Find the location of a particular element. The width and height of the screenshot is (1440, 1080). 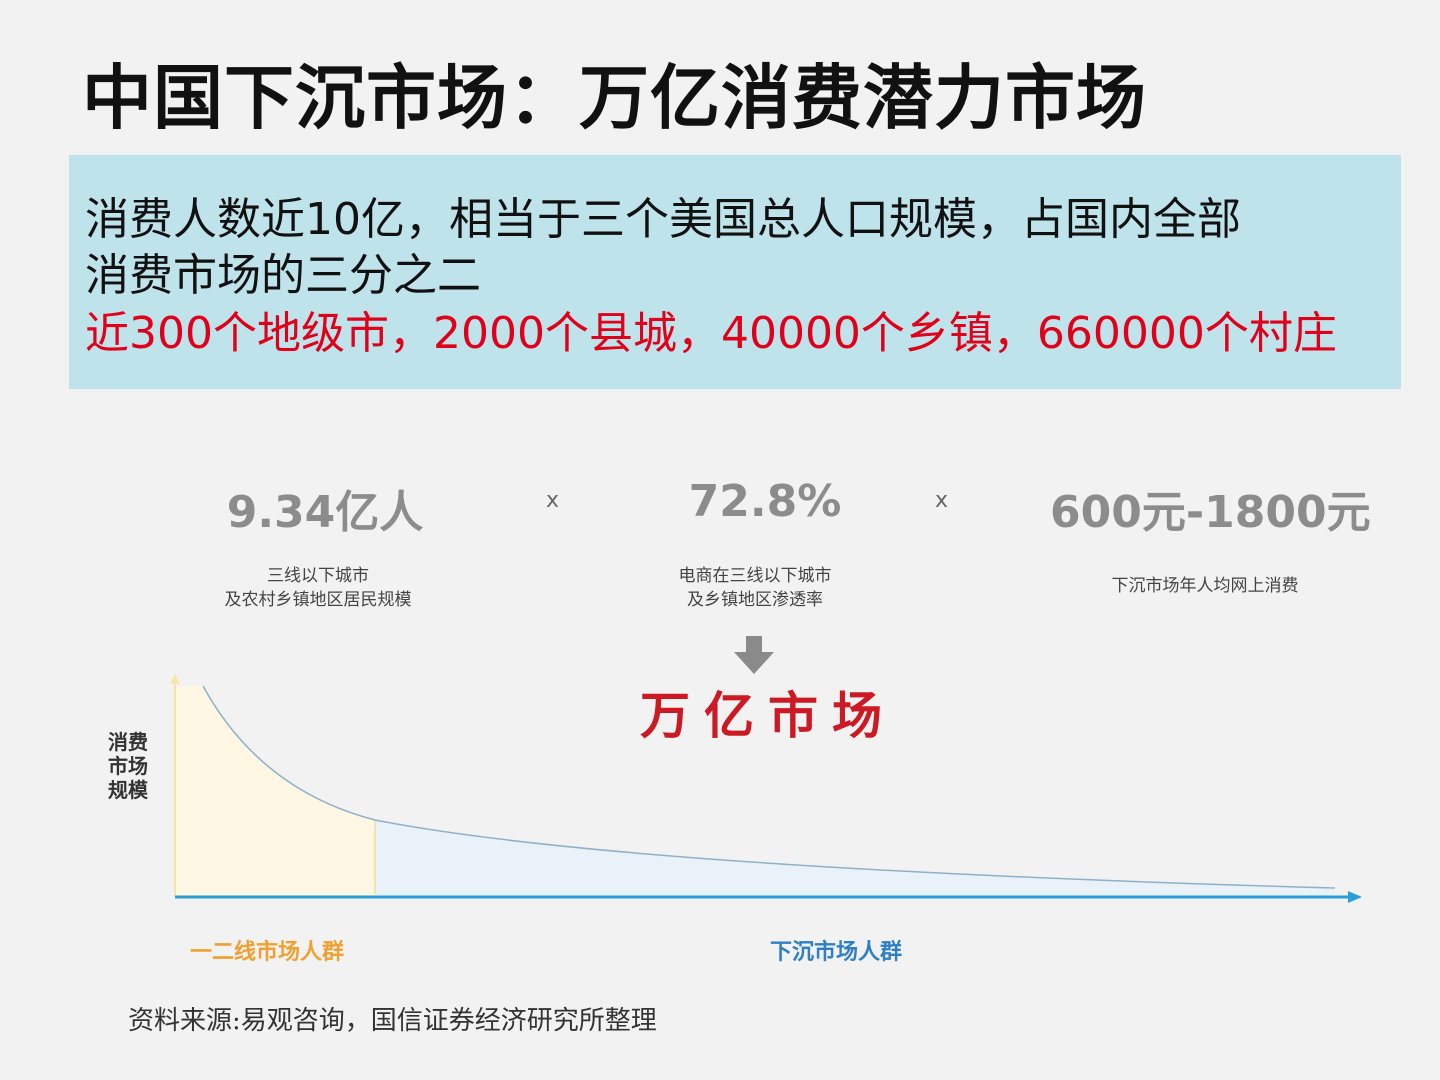

x-label-lower-tier: 下沉市场人群 is located at coordinates (836, 952).